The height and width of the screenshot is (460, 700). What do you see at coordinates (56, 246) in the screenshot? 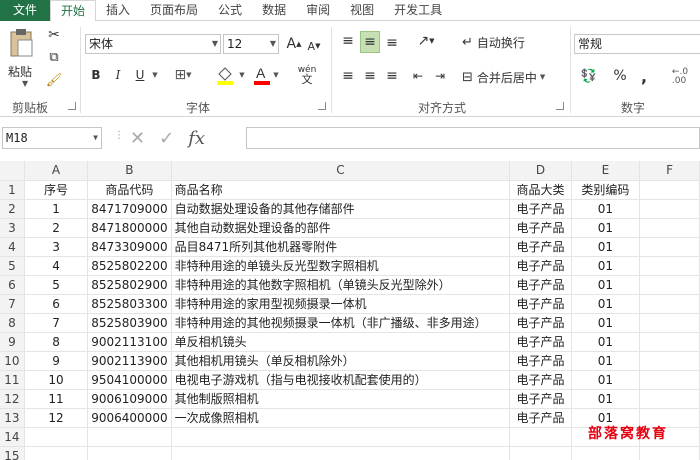
I see `cell-seq: 3` at bounding box center [56, 246].